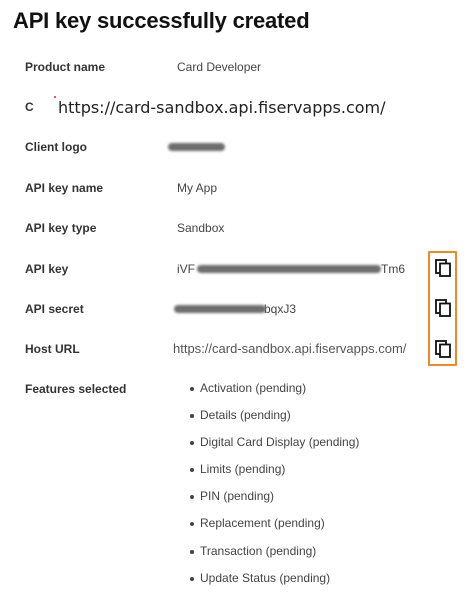 Image resolution: width=467 pixels, height=595 pixels. What do you see at coordinates (222, 107) in the screenshot?
I see `overlay-url-text: https://card-sandbox.api.fiservapps.com/` at bounding box center [222, 107].